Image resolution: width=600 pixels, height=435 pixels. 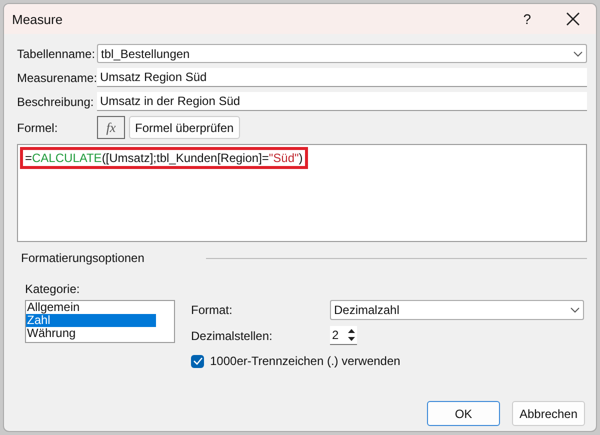 I want to click on window-title: Measure, so click(x=38, y=19).